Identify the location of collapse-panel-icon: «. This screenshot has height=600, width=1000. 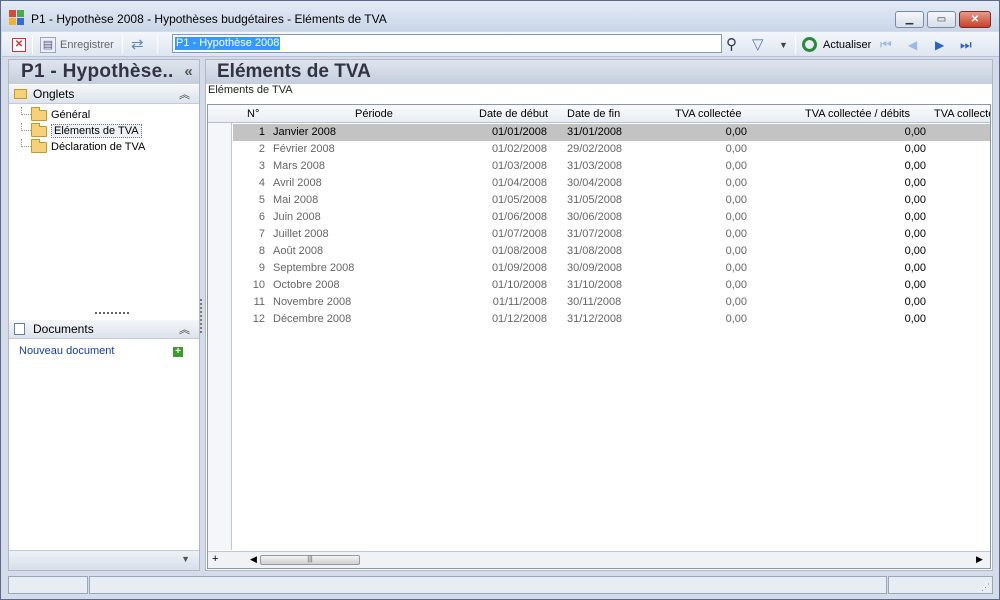
(188, 71).